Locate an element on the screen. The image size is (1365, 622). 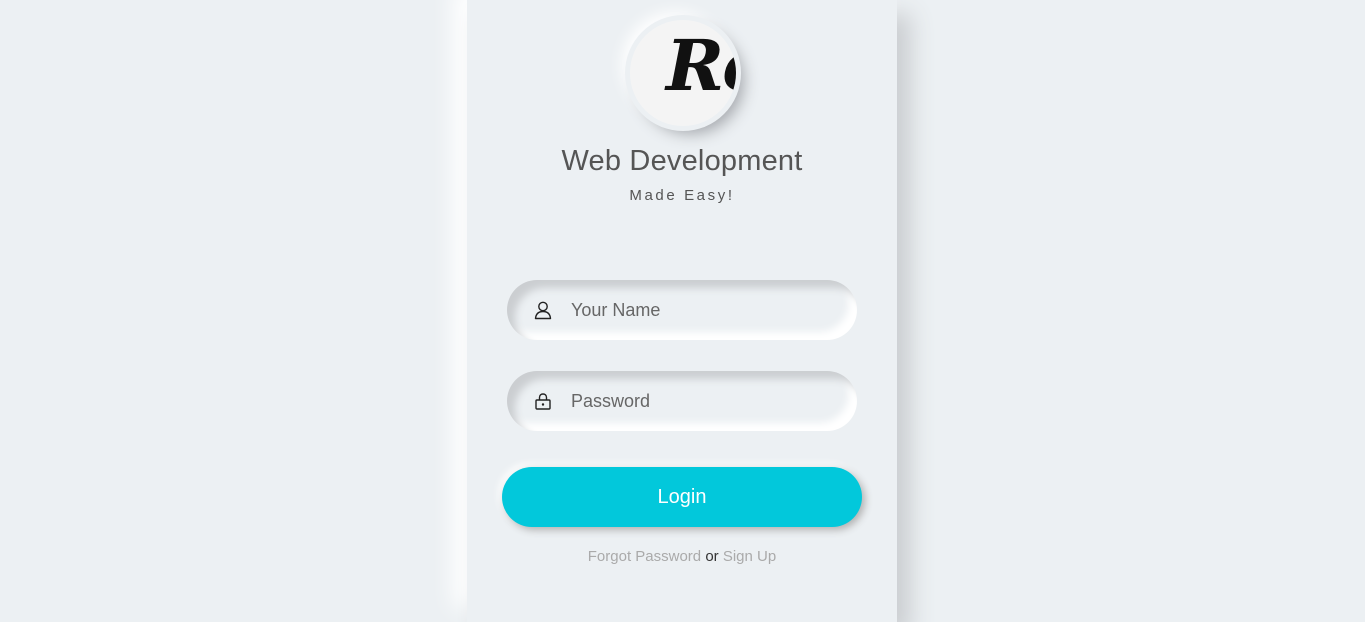
name-field is located at coordinates (682, 310).